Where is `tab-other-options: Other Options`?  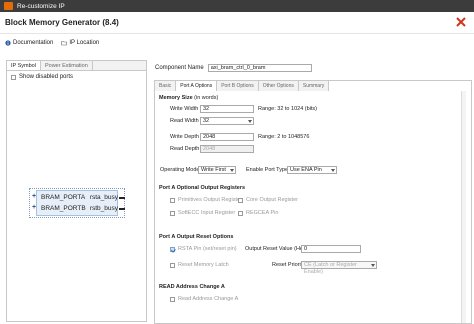
tab-other-options: Other Options is located at coordinates (279, 86).